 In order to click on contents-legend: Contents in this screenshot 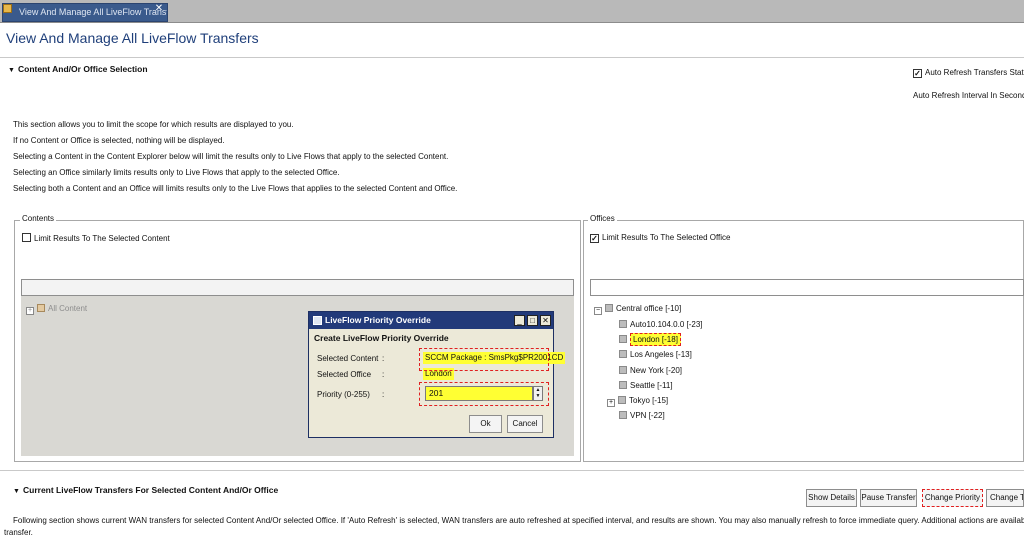, I will do `click(38, 218)`.